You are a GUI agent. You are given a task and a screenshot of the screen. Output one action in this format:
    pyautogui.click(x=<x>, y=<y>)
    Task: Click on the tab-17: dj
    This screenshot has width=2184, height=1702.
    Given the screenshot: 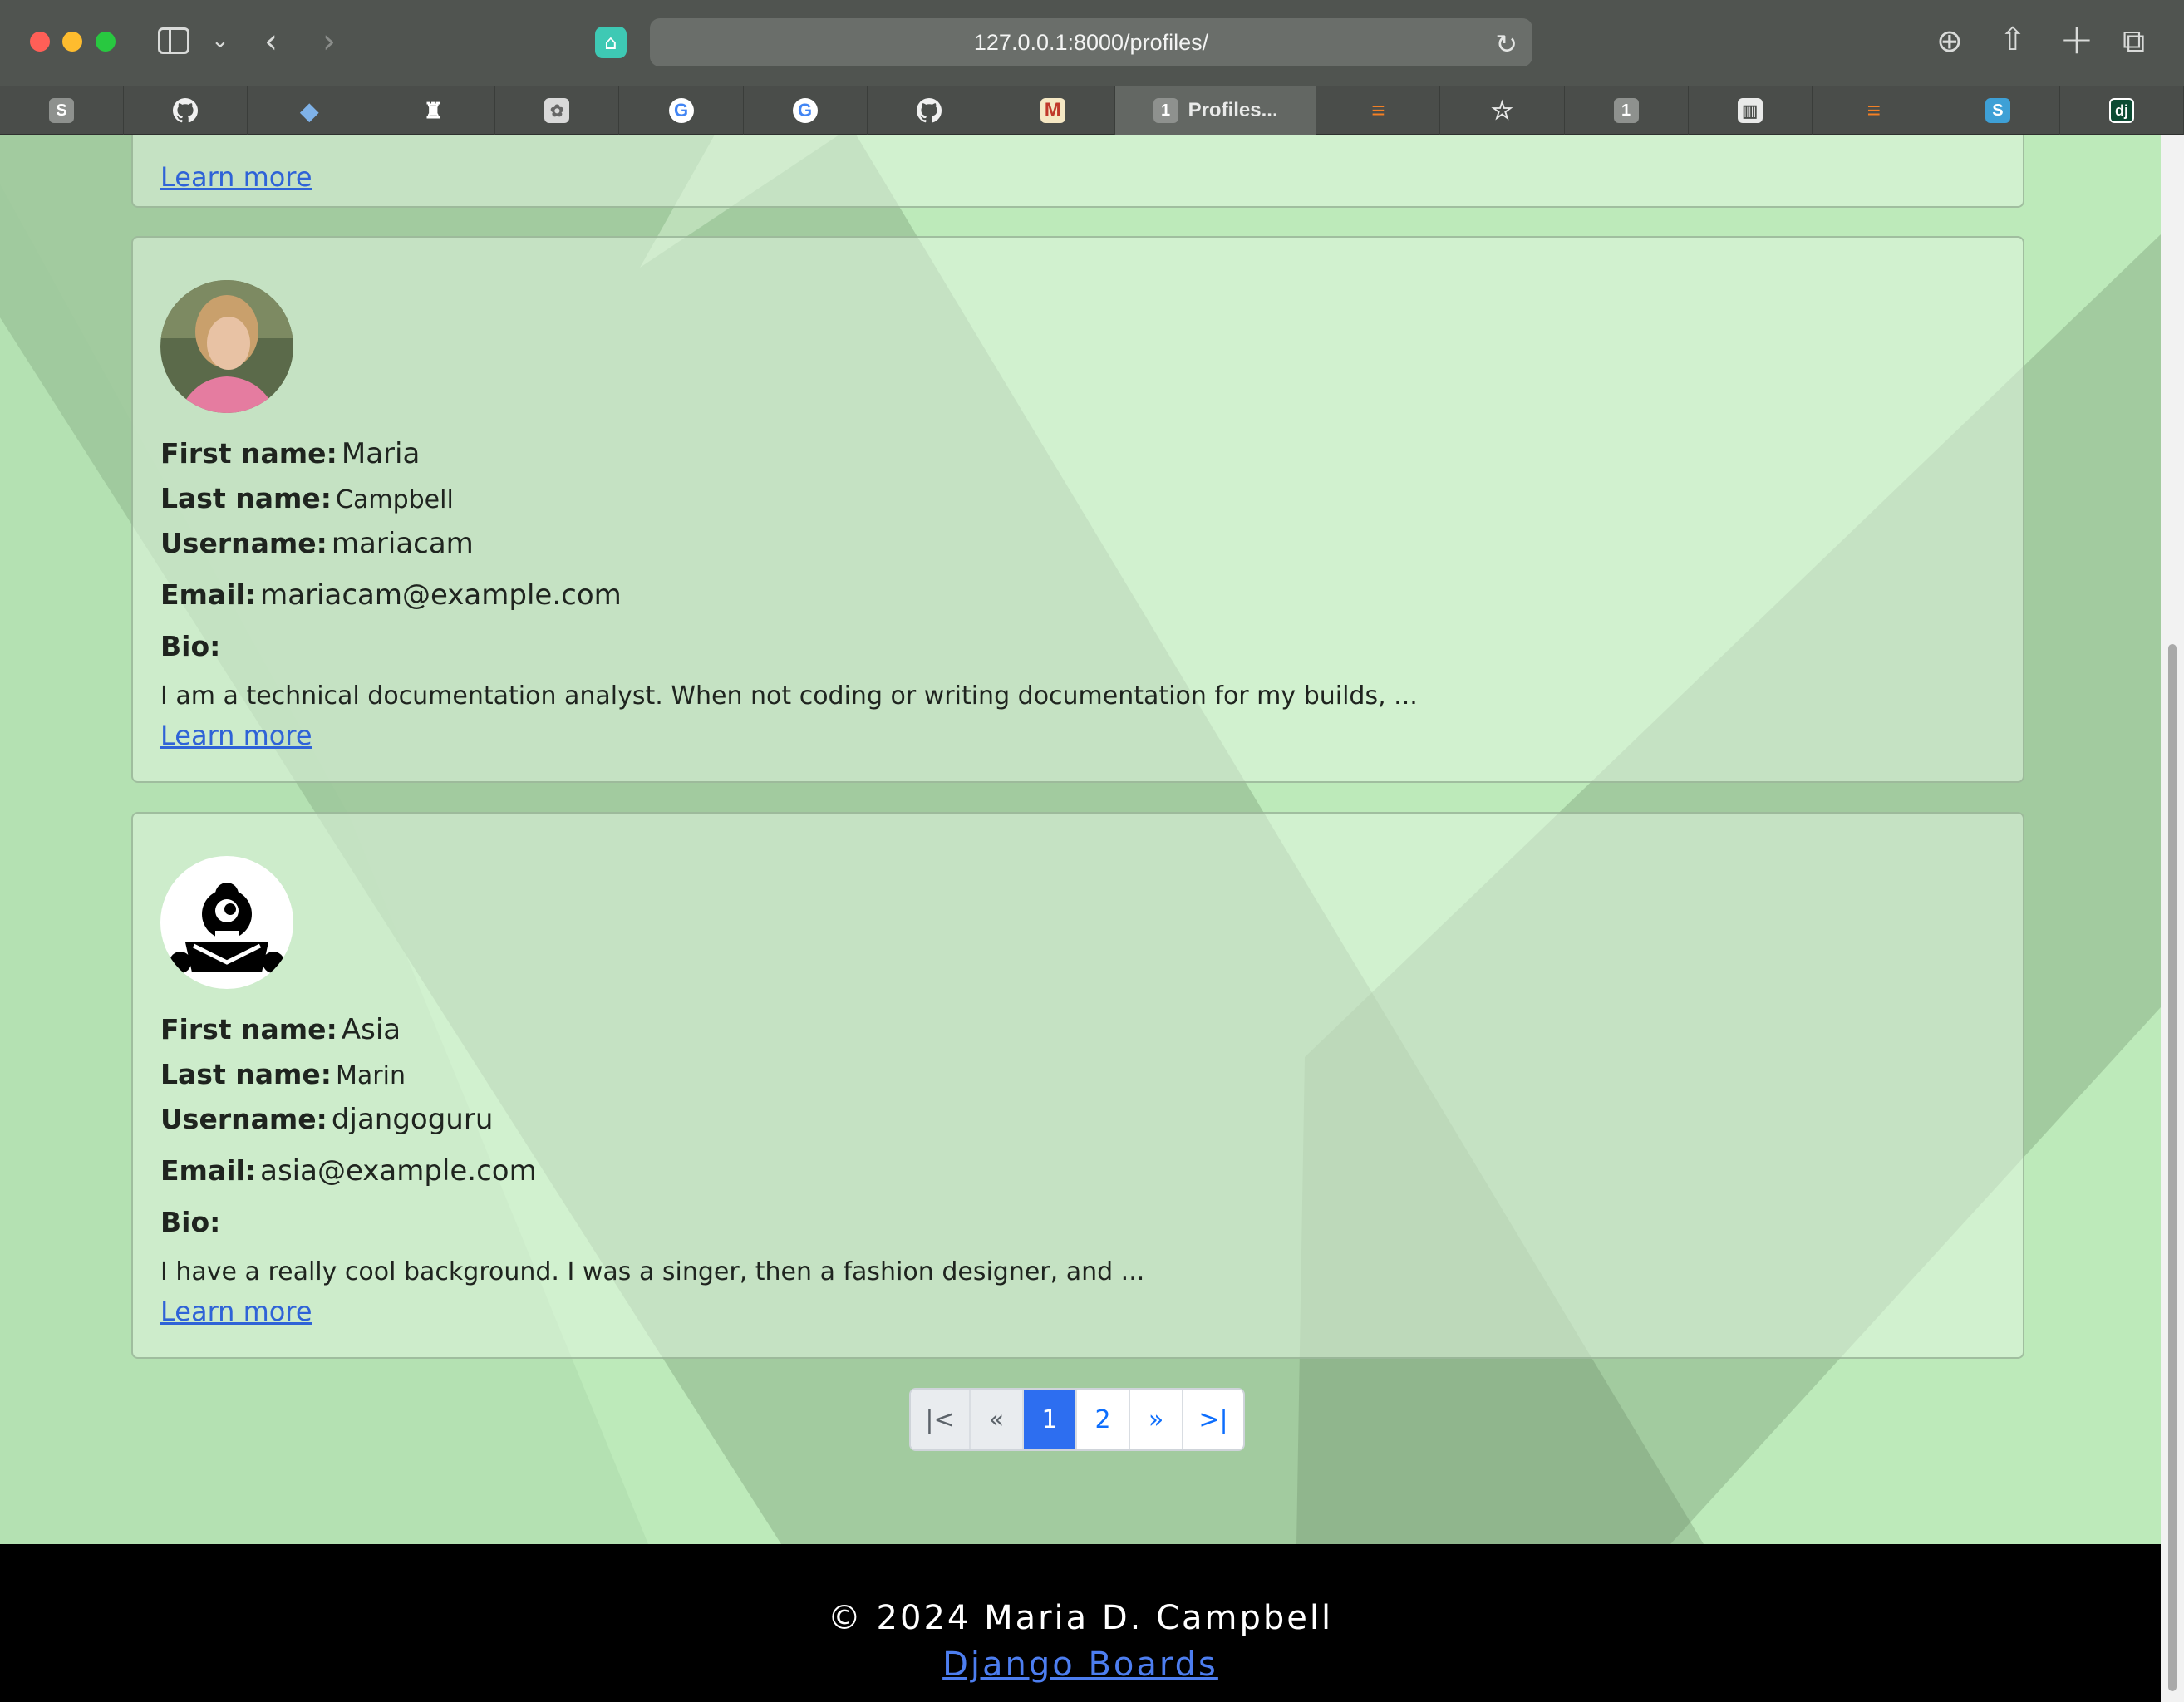 What is the action you would take?
    pyautogui.click(x=2122, y=110)
    